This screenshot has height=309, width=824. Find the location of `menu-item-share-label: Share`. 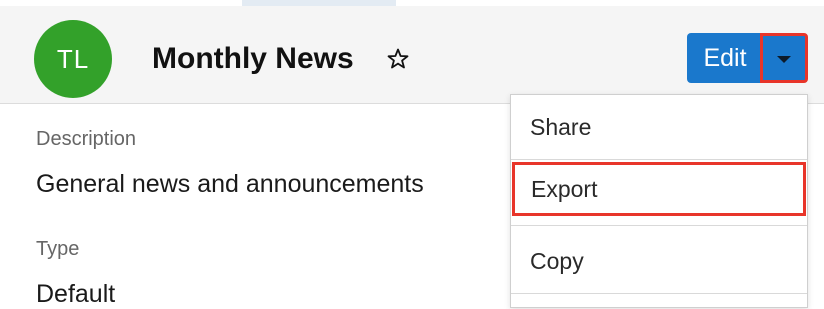

menu-item-share-label: Share is located at coordinates (561, 126).